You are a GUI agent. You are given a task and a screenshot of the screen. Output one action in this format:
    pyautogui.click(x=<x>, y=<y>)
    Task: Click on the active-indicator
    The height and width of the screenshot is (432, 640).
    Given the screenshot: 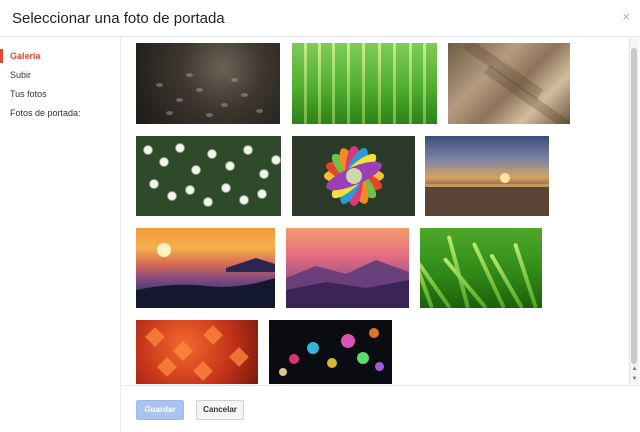 What is the action you would take?
    pyautogui.click(x=1, y=56)
    